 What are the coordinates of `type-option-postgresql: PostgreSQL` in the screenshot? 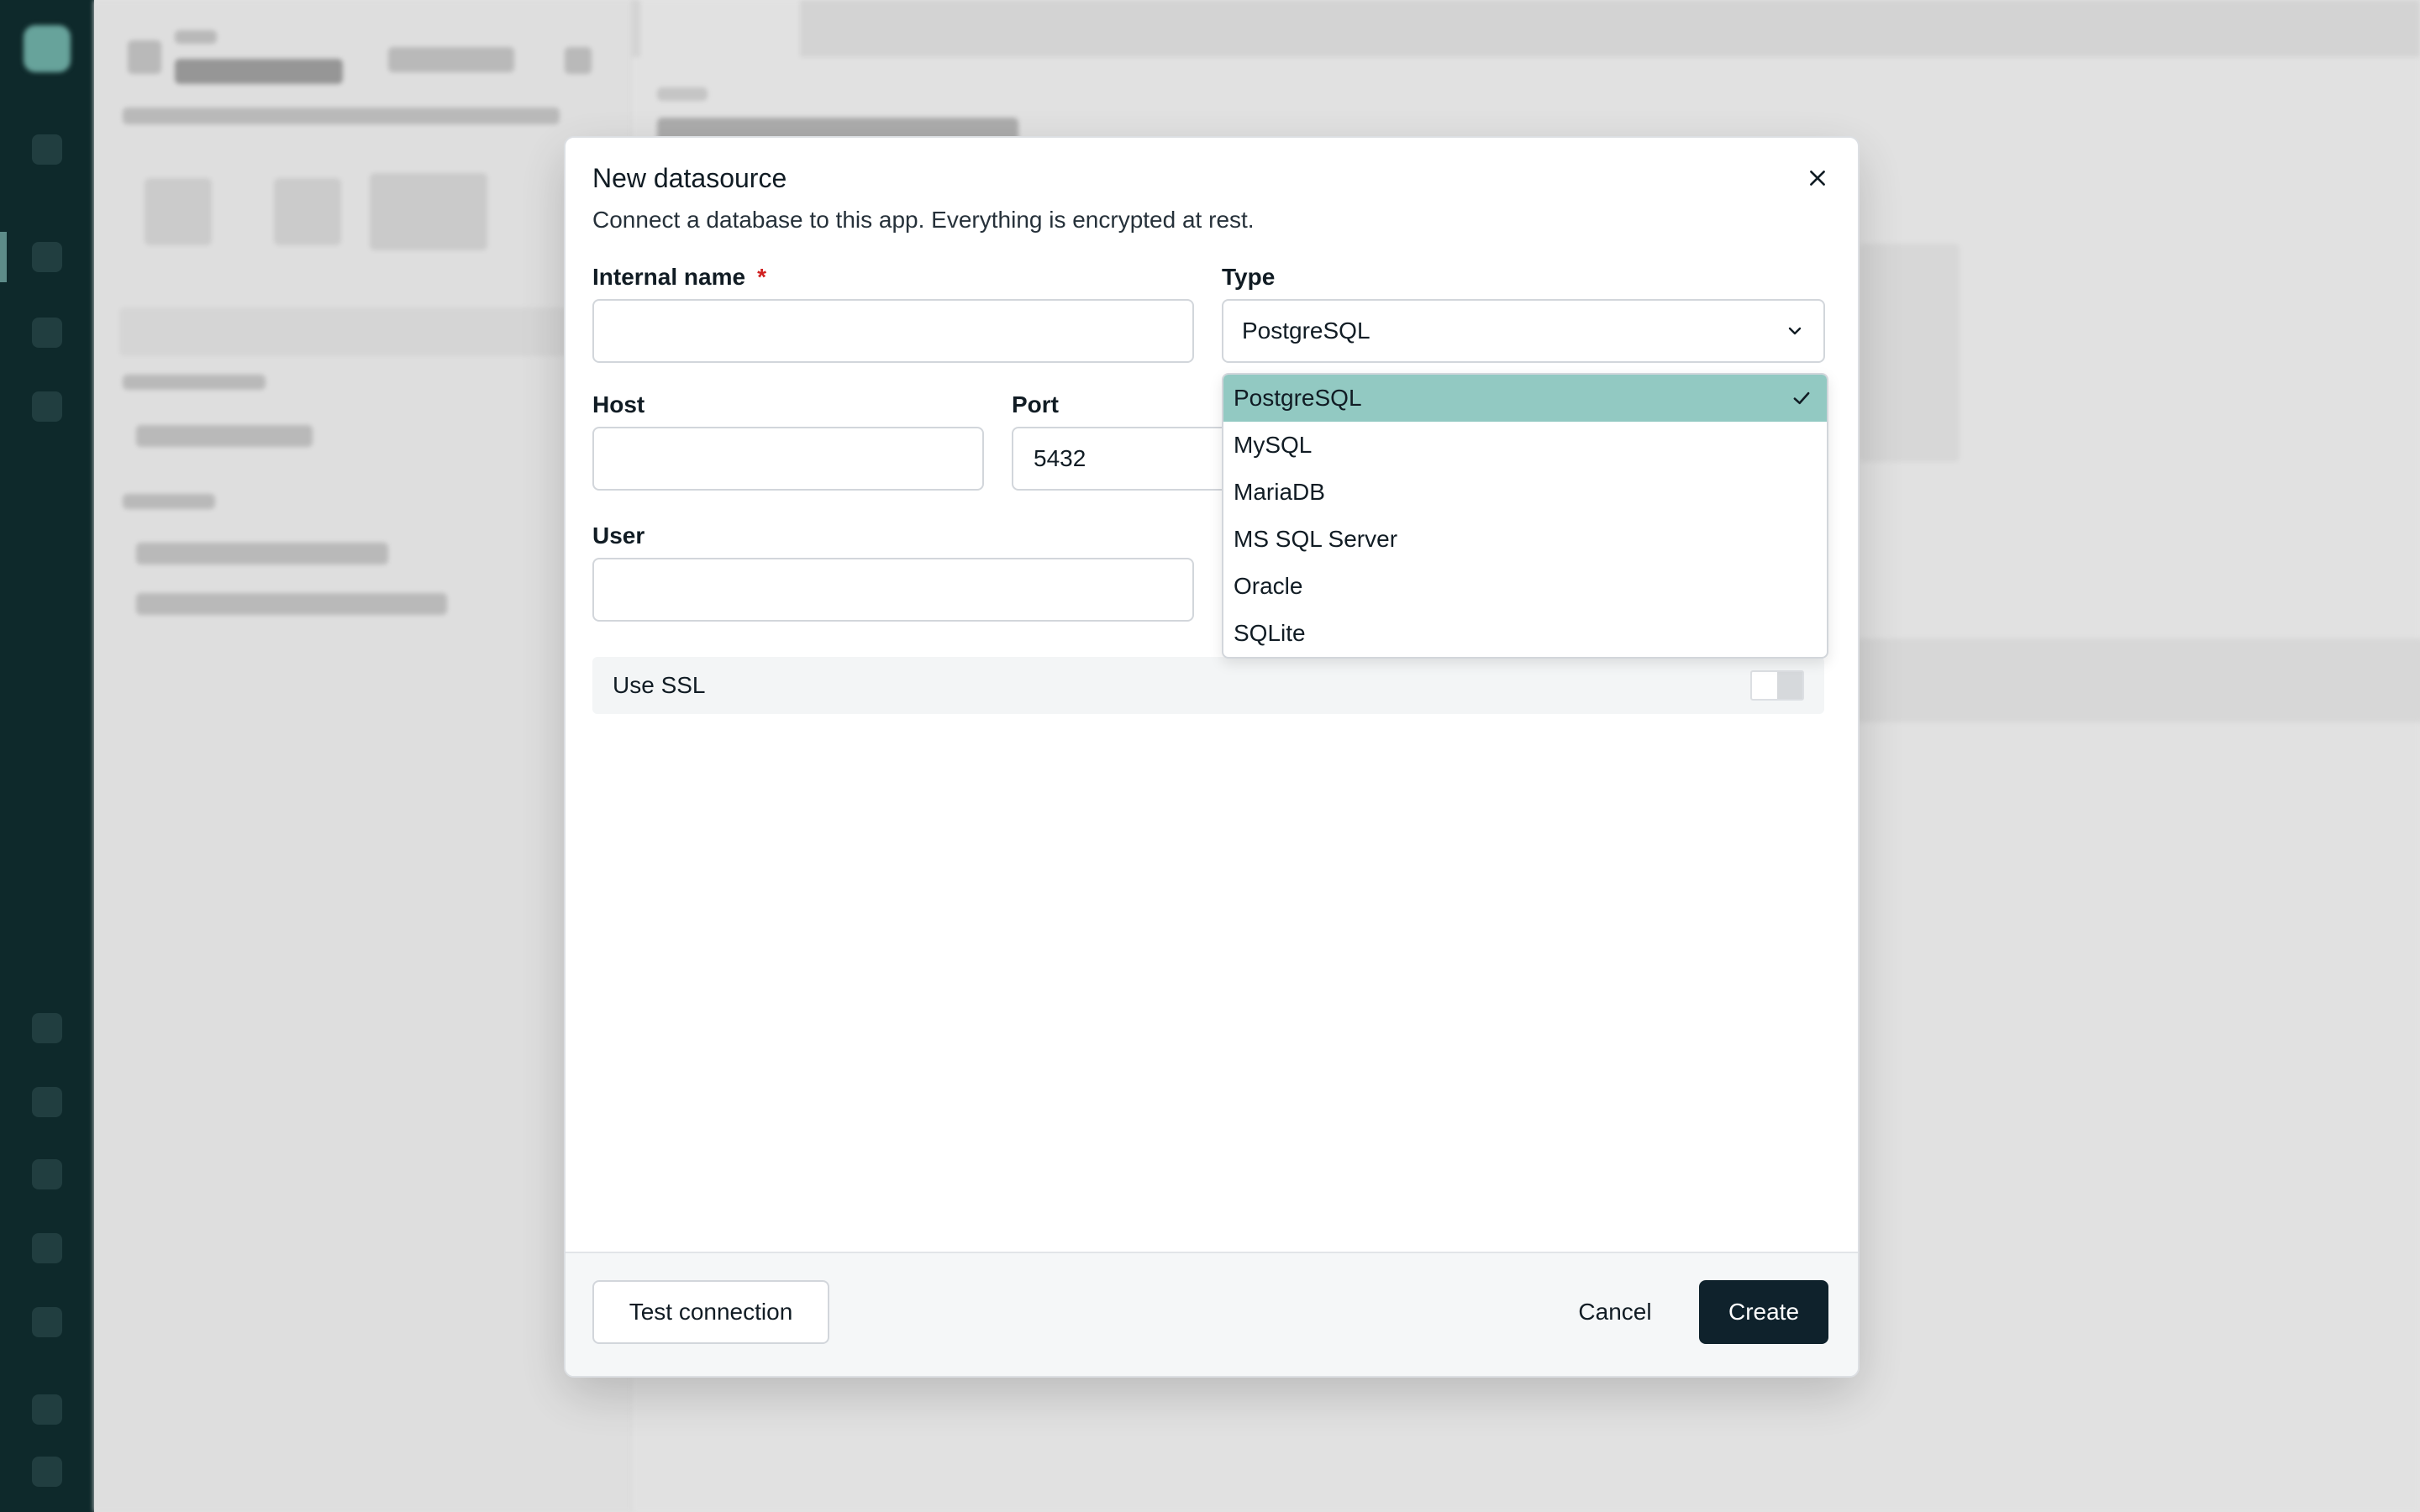 It's located at (1525, 398).